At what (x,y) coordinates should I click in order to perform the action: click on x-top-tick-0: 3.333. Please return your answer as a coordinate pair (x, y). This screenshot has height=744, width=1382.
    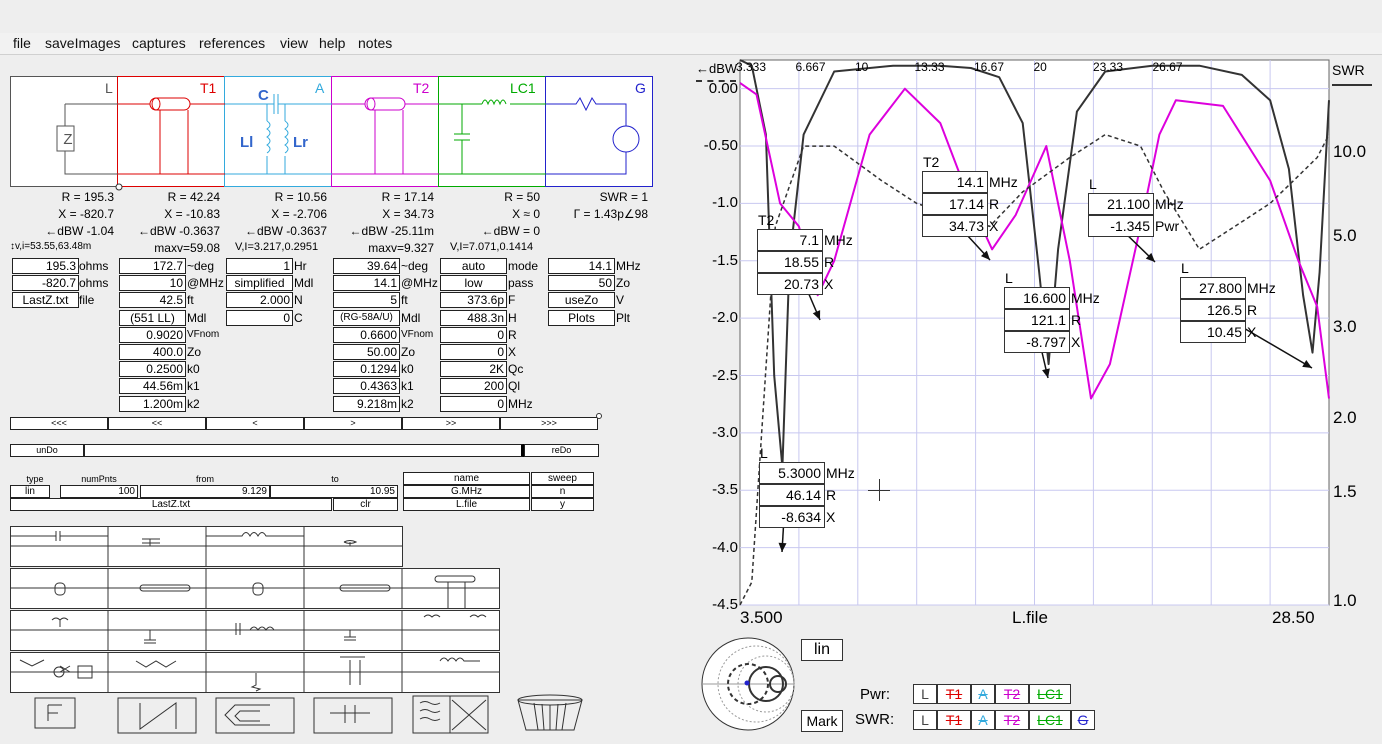
    Looking at the image, I should click on (751, 67).